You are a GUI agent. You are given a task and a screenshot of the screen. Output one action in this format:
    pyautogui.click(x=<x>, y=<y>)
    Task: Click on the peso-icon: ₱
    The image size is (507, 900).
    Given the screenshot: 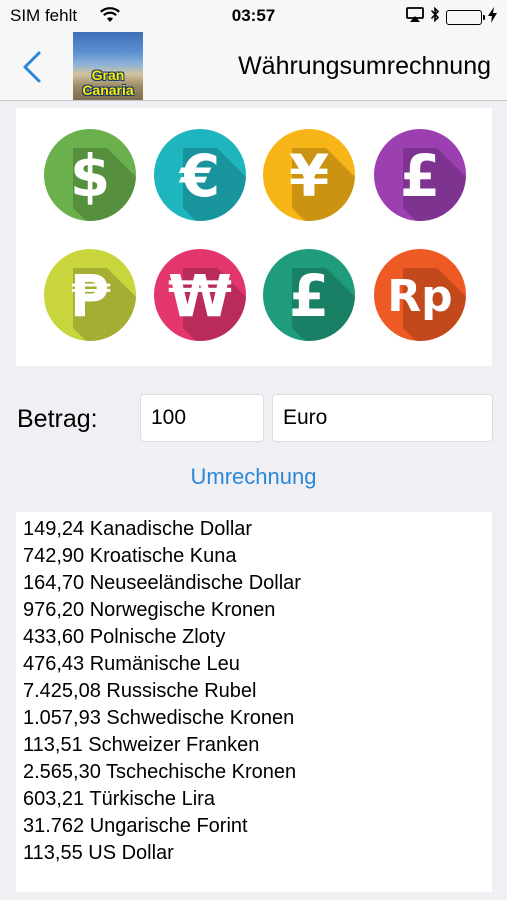 What is the action you would take?
    pyautogui.click(x=90, y=295)
    